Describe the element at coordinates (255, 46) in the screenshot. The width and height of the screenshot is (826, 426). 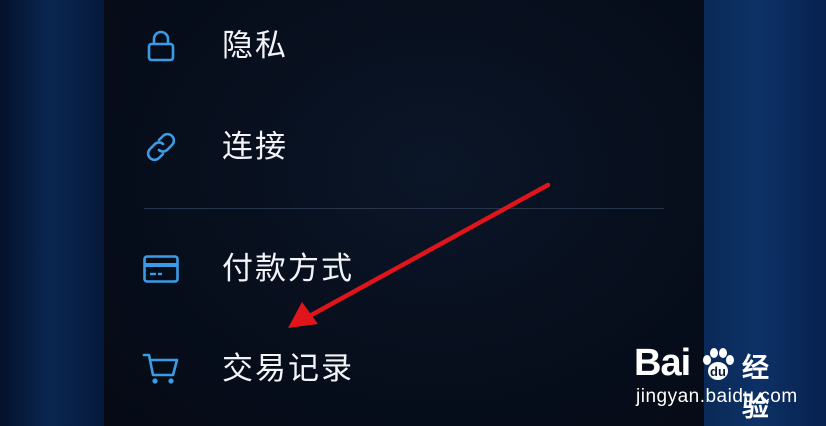
I see `menu-item-label: 隐私` at that location.